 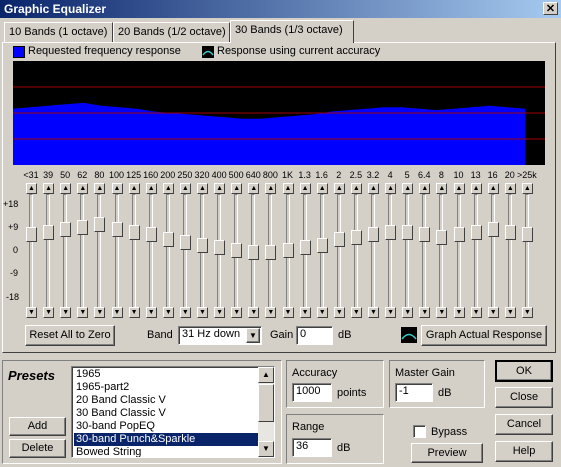 I want to click on preset-list-item: 30-band PopEQ, so click(x=166, y=426).